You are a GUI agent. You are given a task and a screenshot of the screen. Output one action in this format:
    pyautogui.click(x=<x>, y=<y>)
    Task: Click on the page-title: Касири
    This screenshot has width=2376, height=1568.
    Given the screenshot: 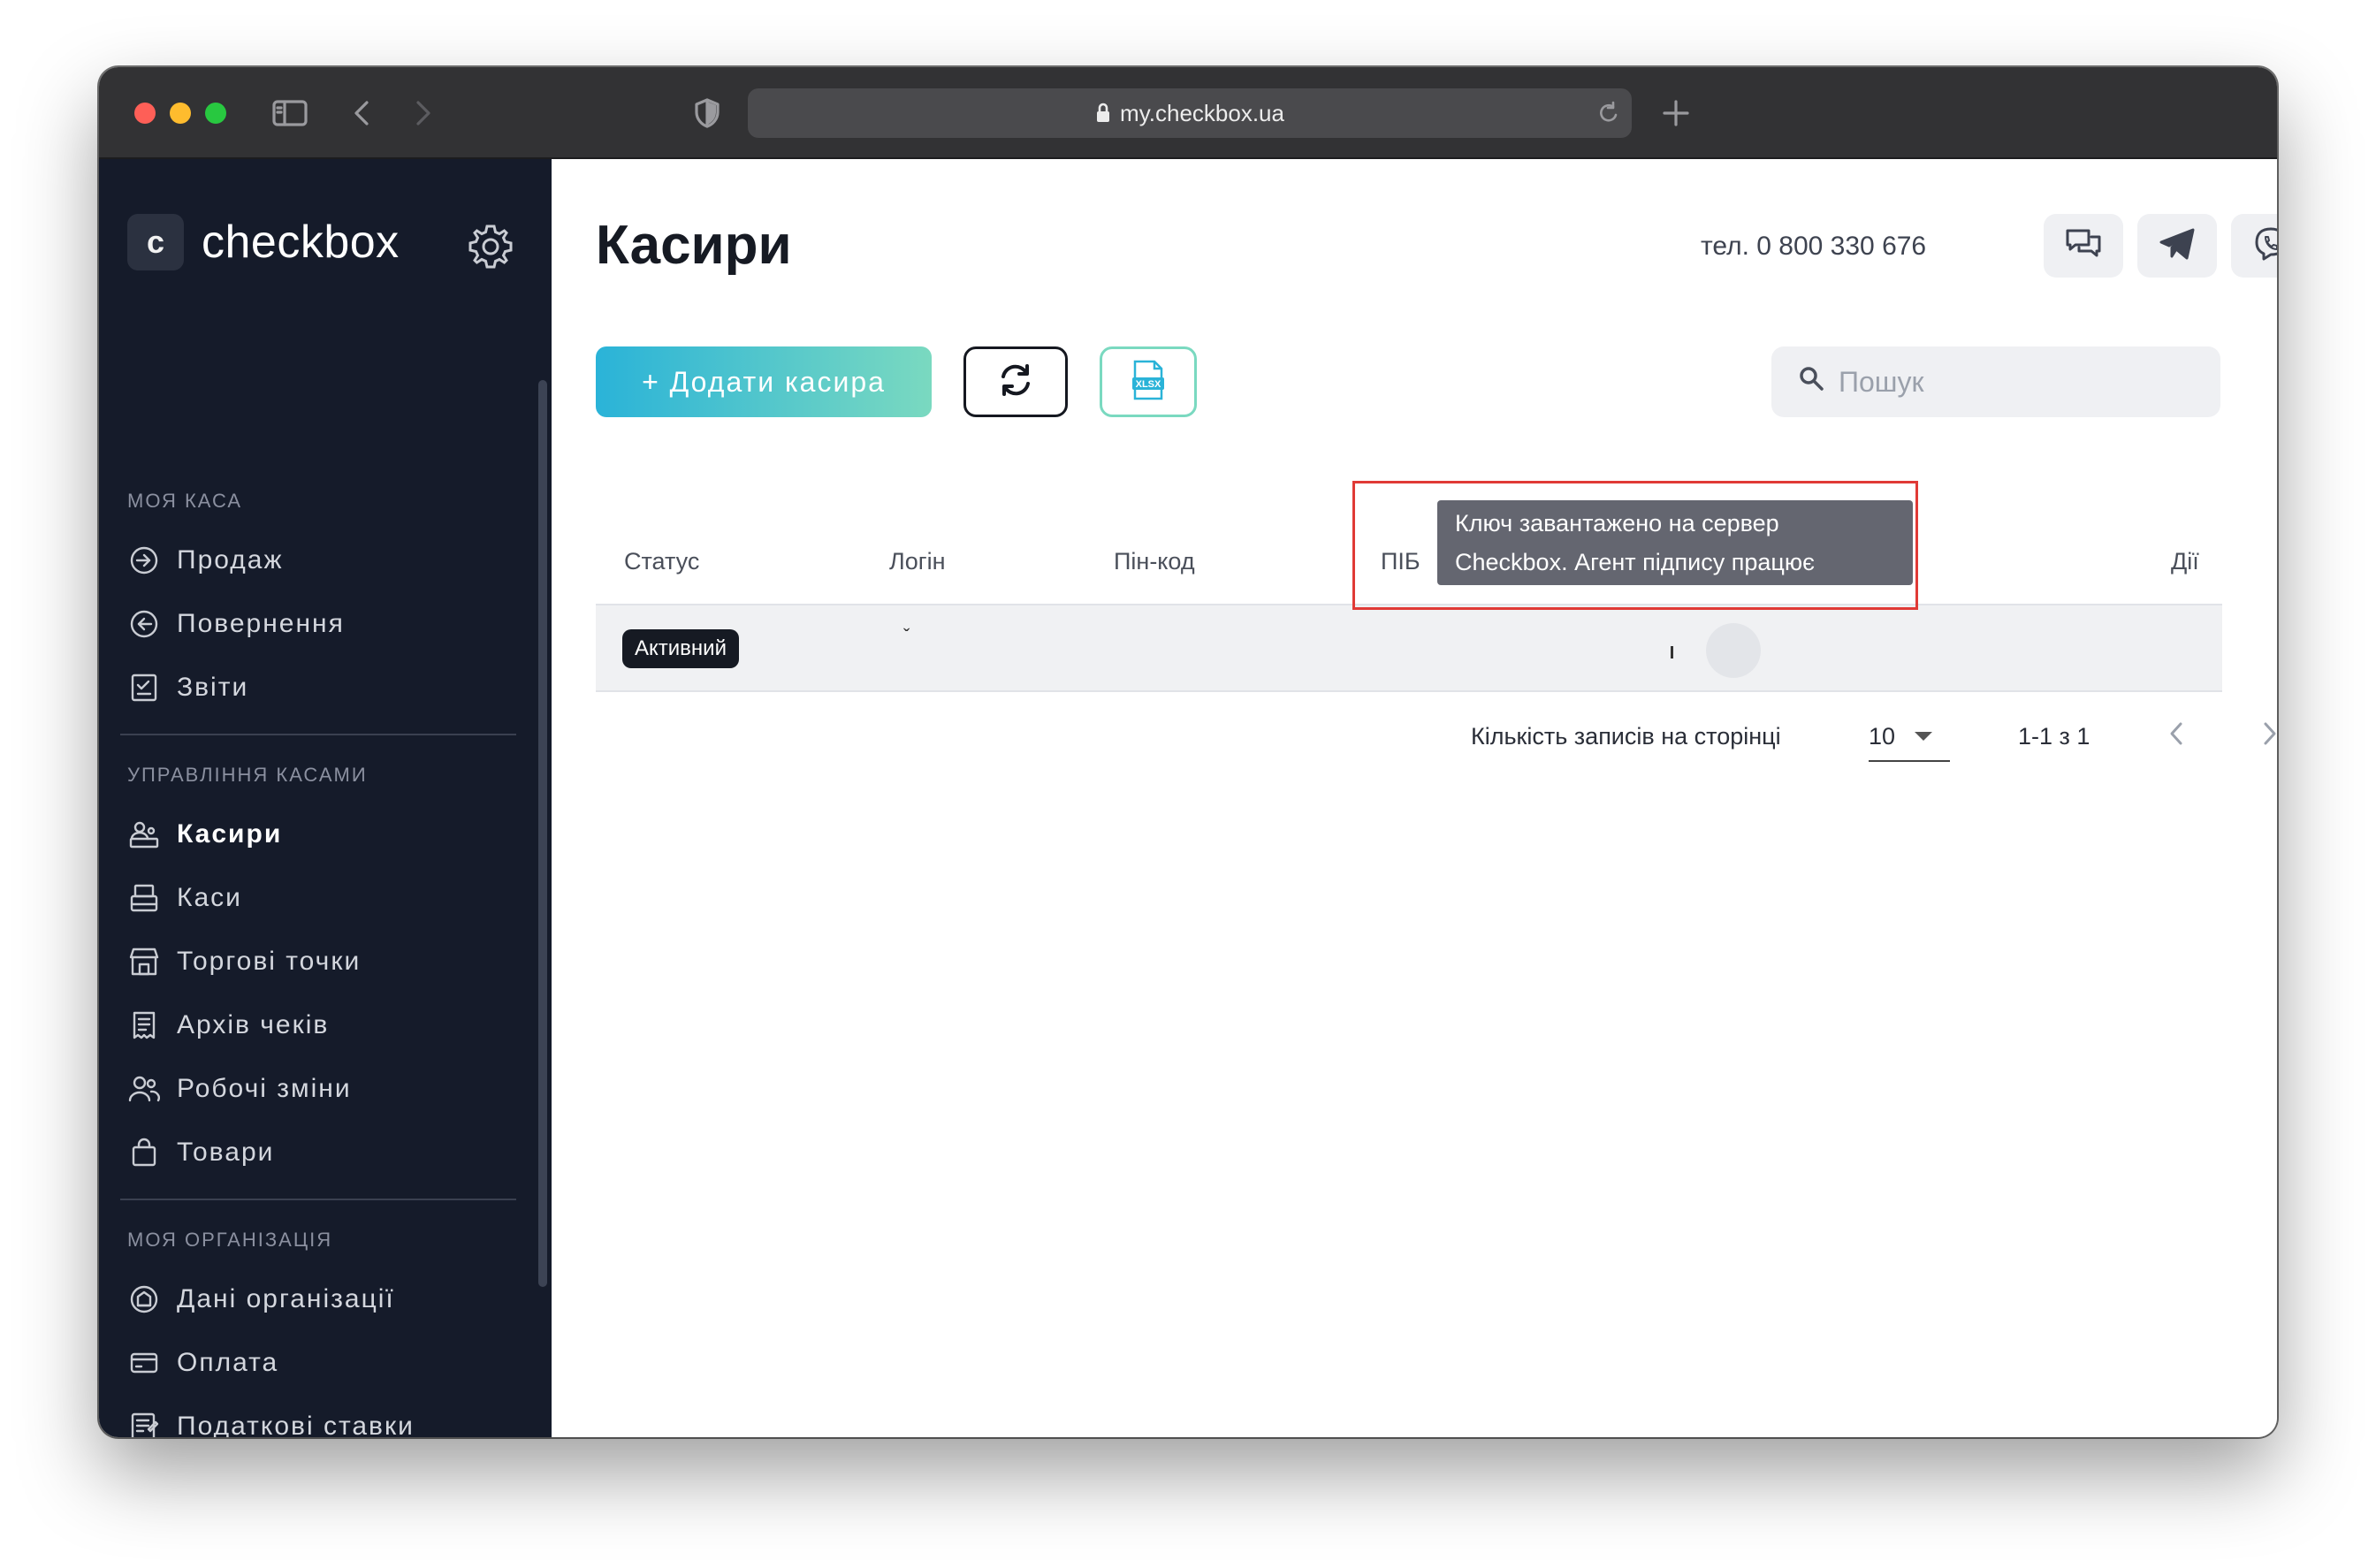 What is the action you would take?
    pyautogui.click(x=694, y=246)
    